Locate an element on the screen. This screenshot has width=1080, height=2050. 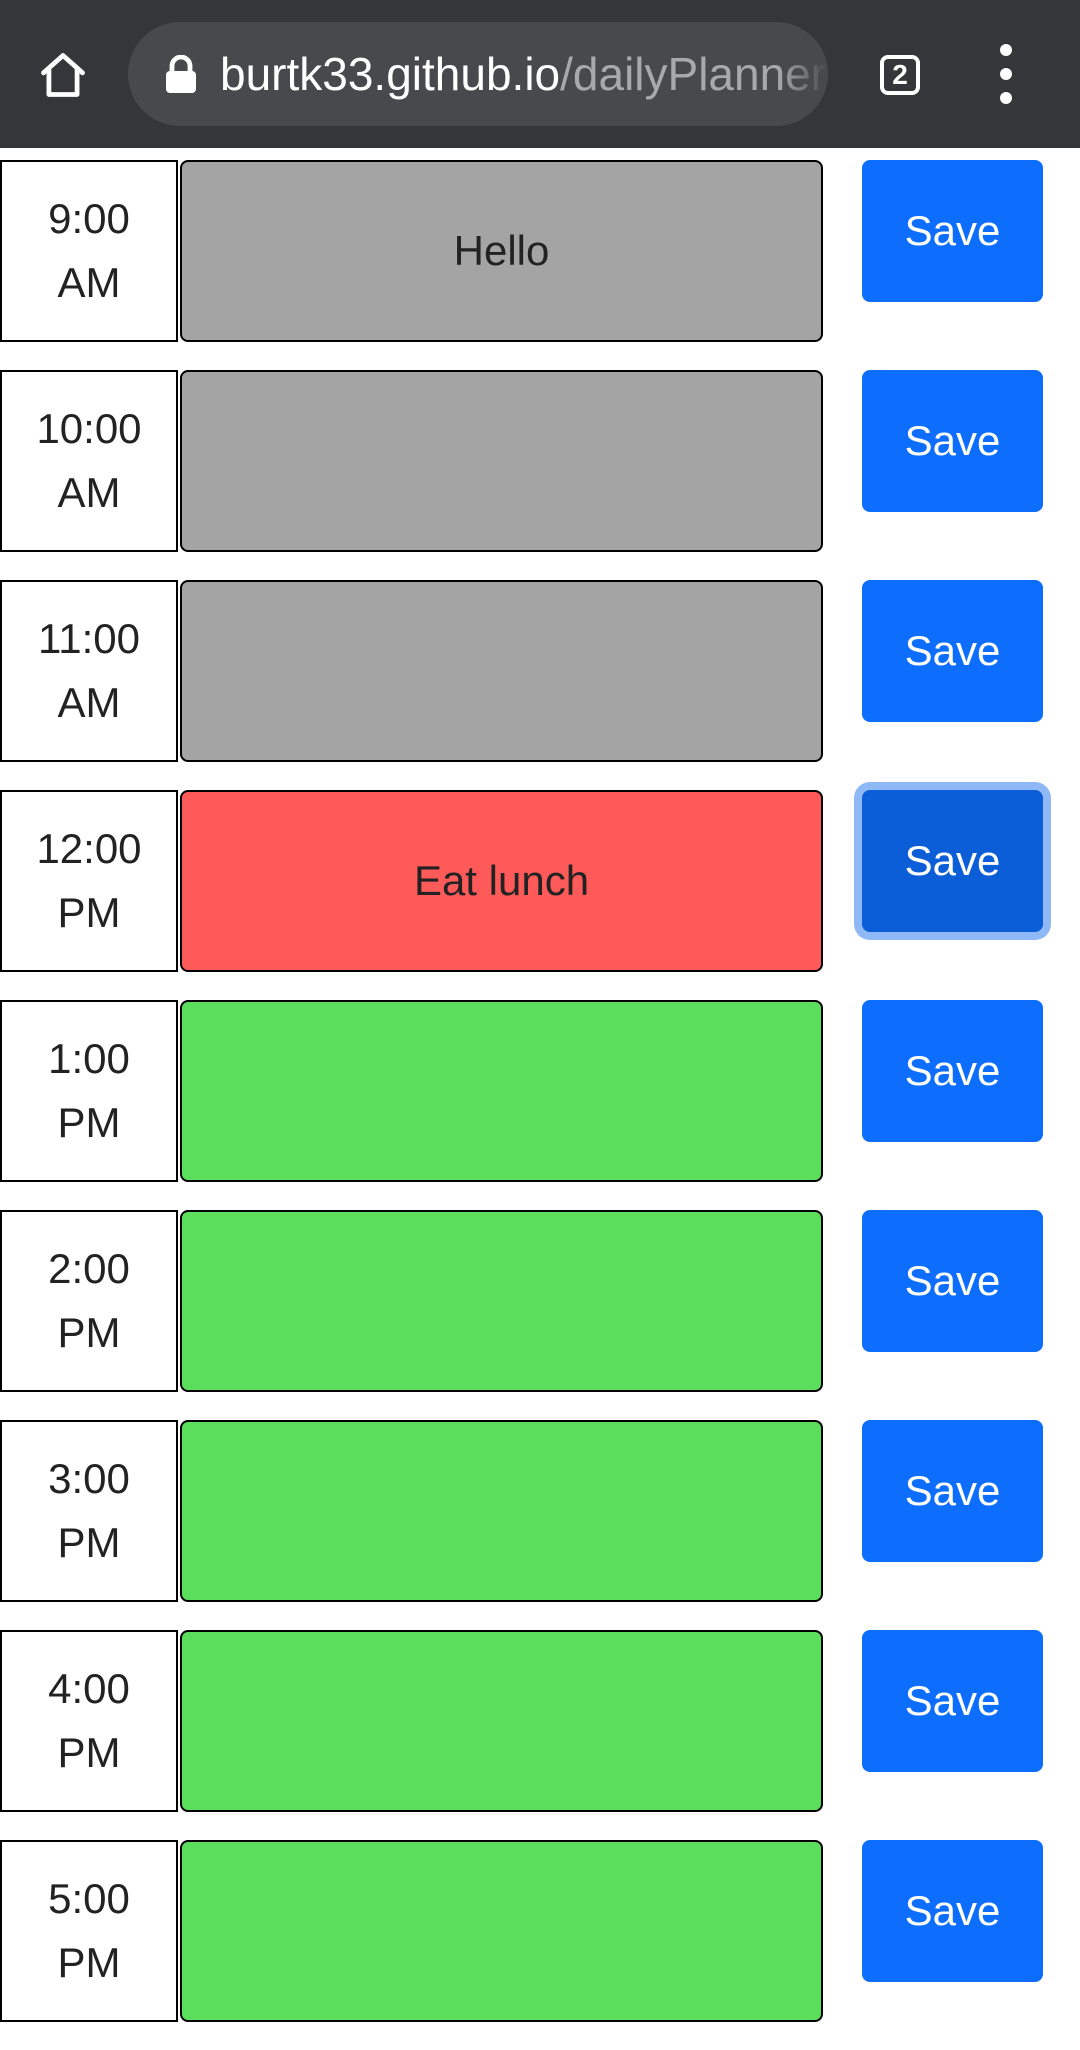
time-block-row: 5:00 PM Save is located at coordinates (540, 1931).